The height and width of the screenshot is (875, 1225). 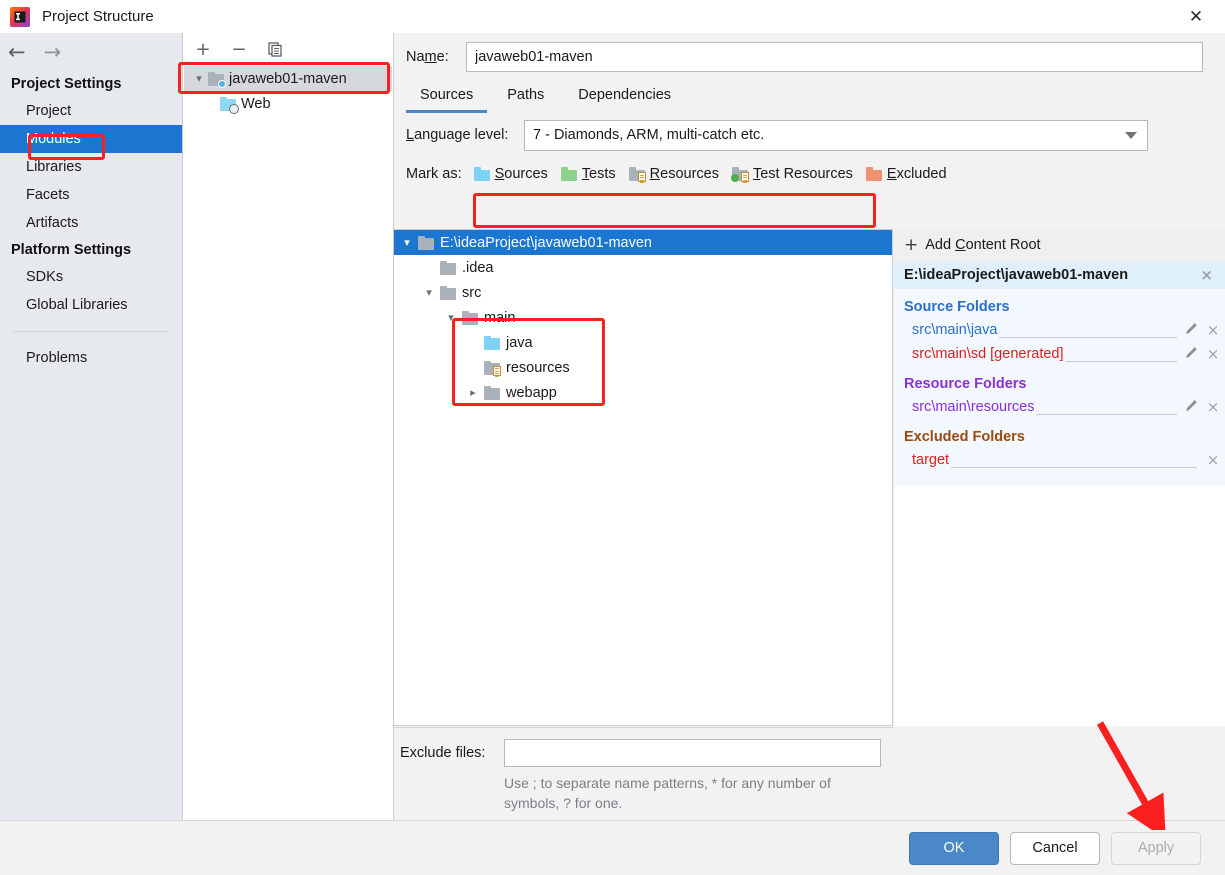 I want to click on sidebar-item-global-libraries: Global Libraries, so click(x=91, y=305).